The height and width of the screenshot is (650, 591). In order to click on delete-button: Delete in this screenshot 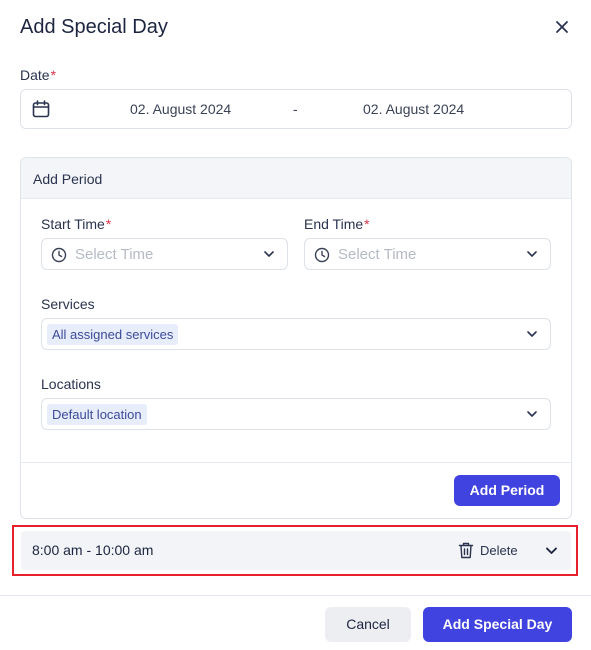, I will do `click(499, 550)`.